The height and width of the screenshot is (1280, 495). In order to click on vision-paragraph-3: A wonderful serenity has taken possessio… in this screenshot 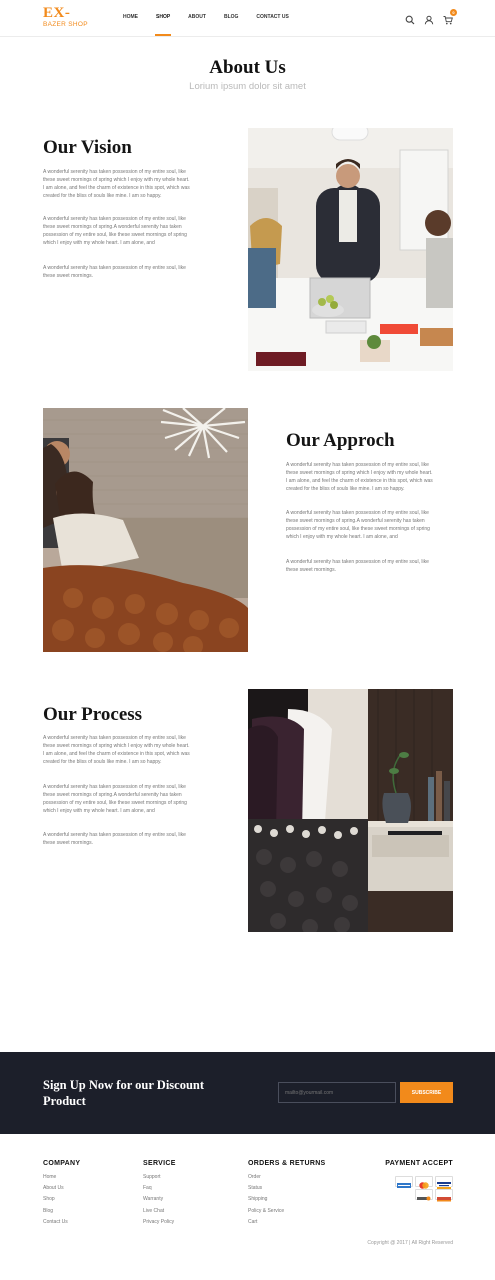, I will do `click(114, 272)`.